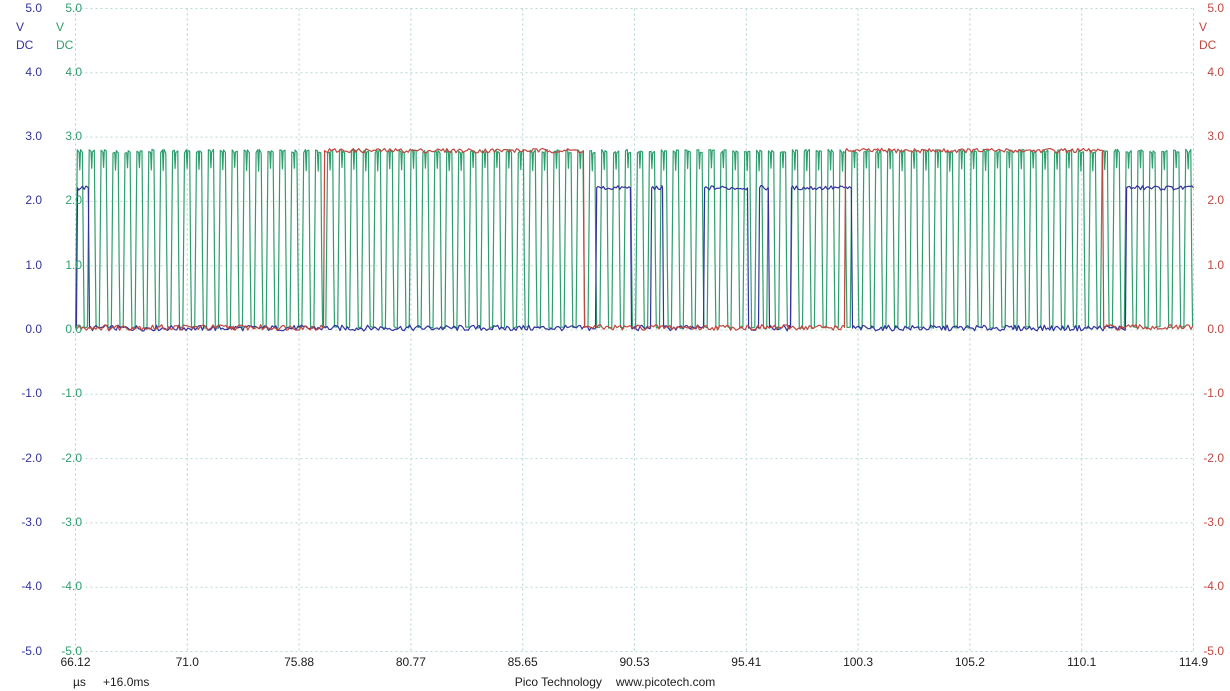 The image size is (1230, 691). What do you see at coordinates (1213, 457) in the screenshot?
I see `y-tick-red: -2.0` at bounding box center [1213, 457].